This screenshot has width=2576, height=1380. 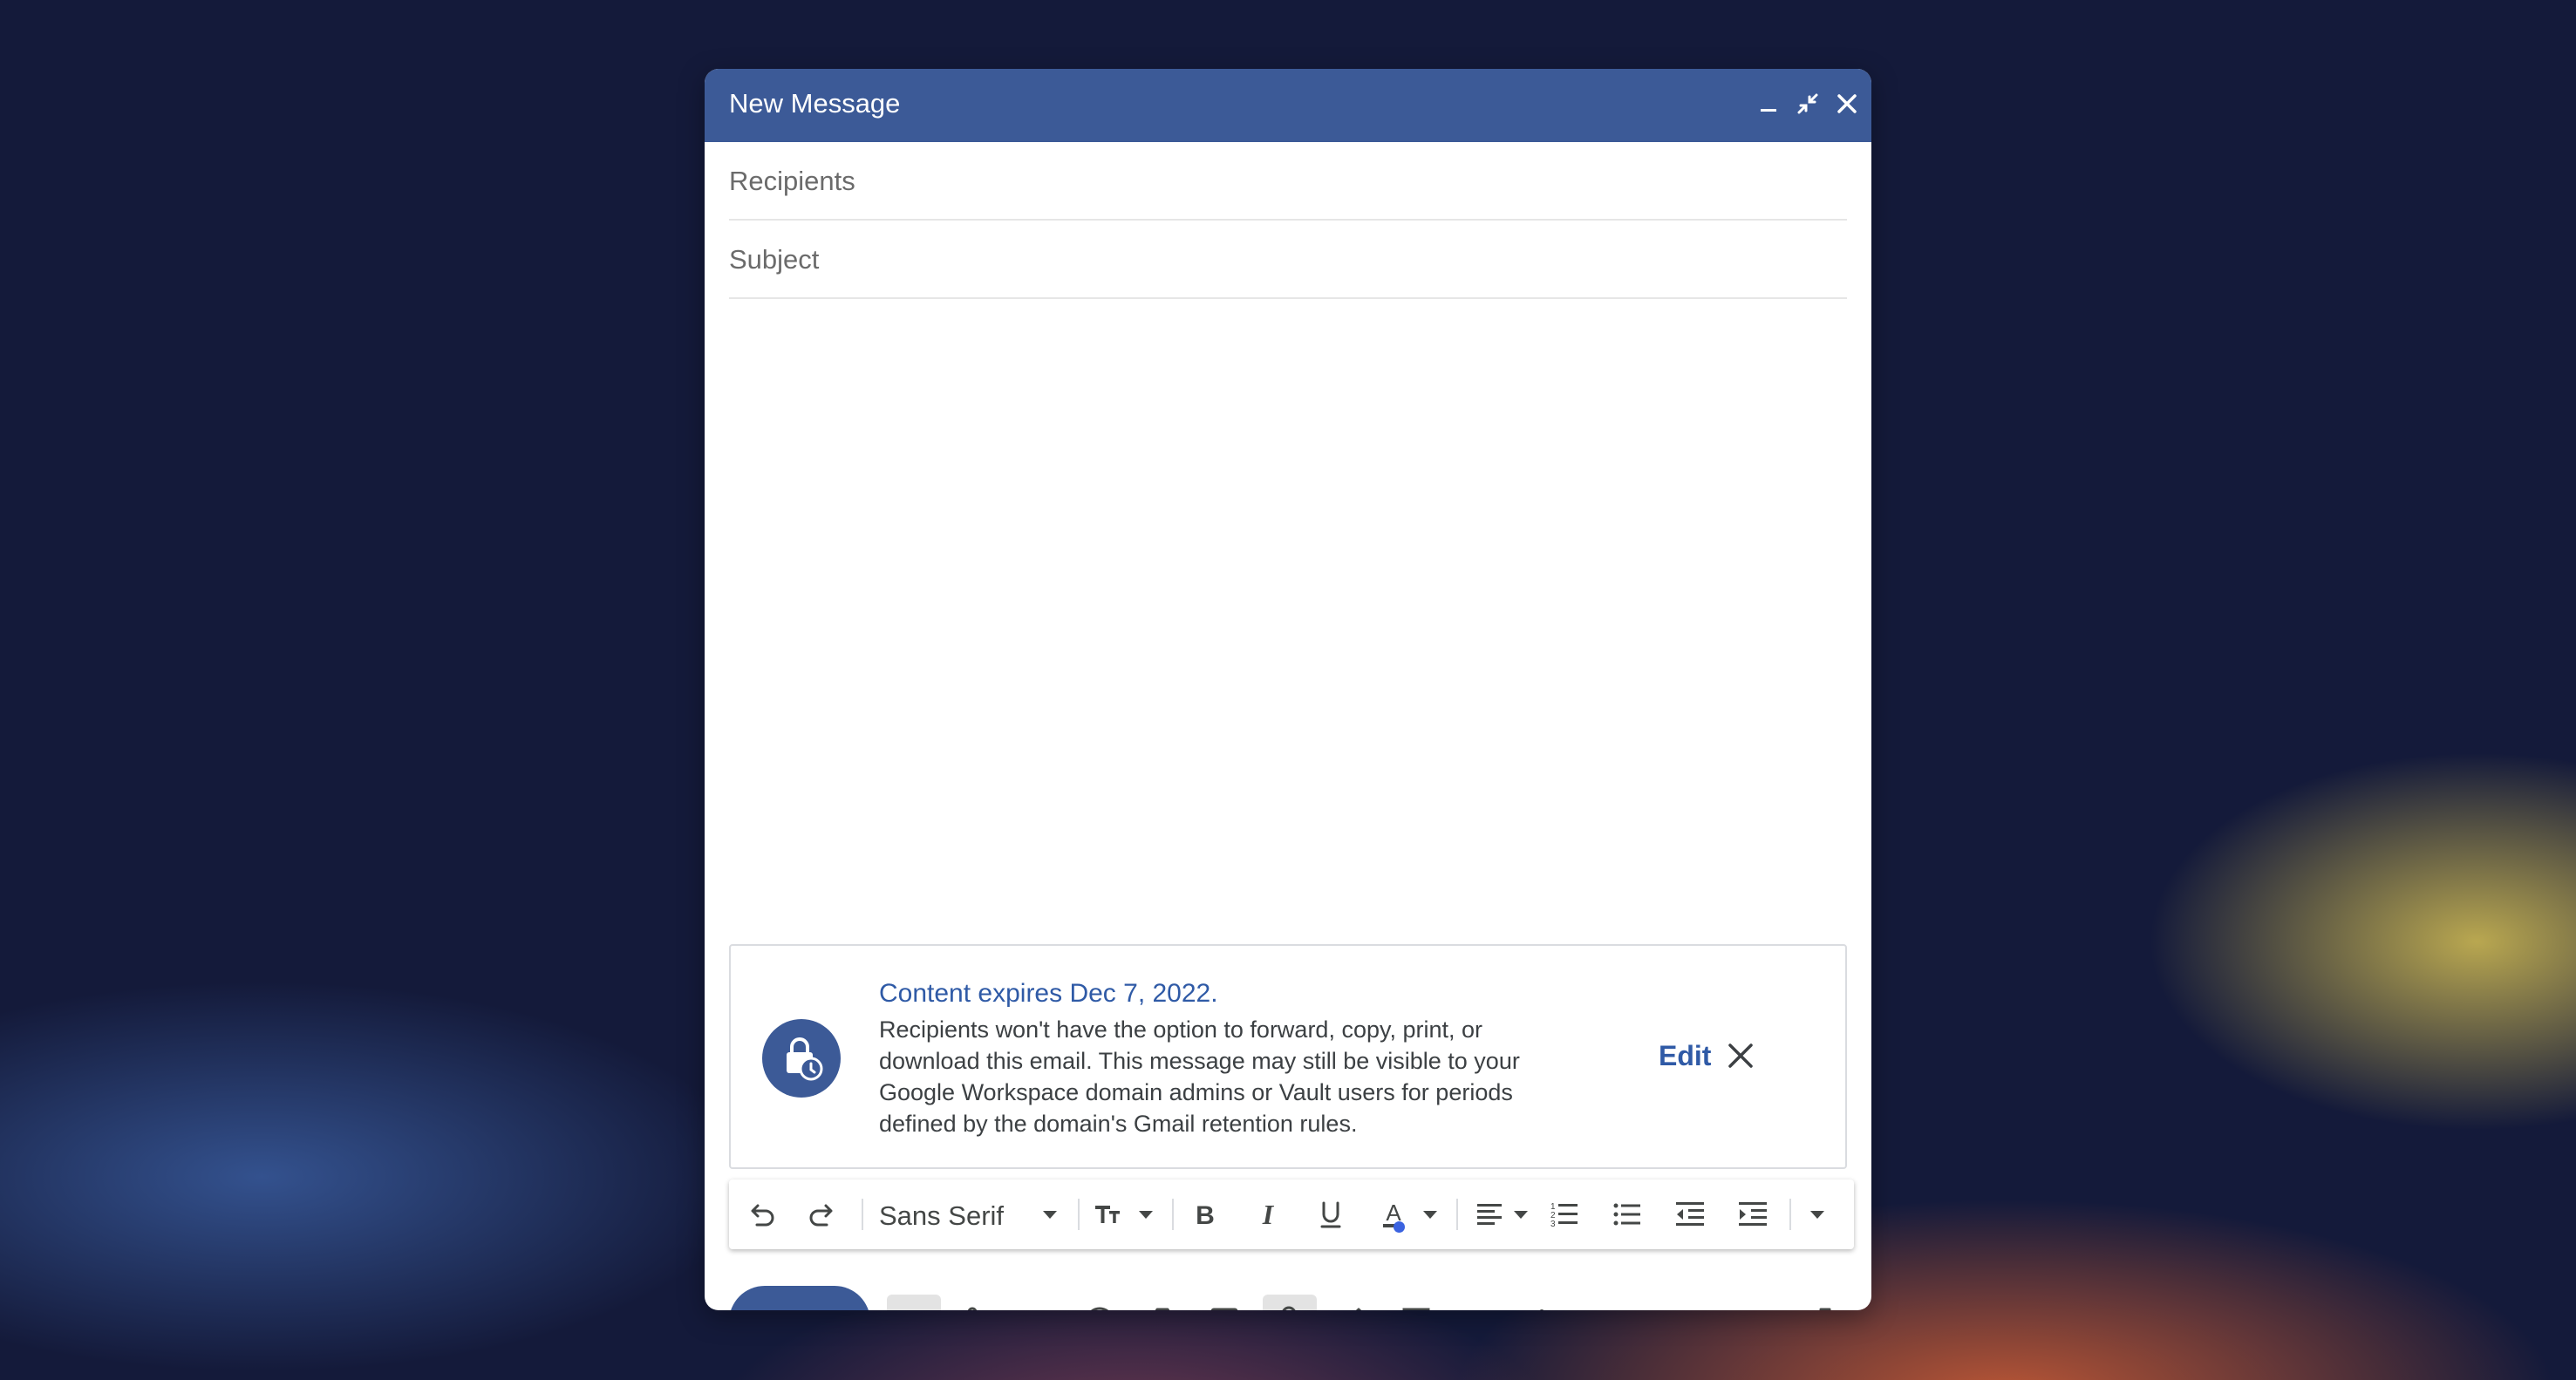 I want to click on italic-icon: I, so click(x=1268, y=1214).